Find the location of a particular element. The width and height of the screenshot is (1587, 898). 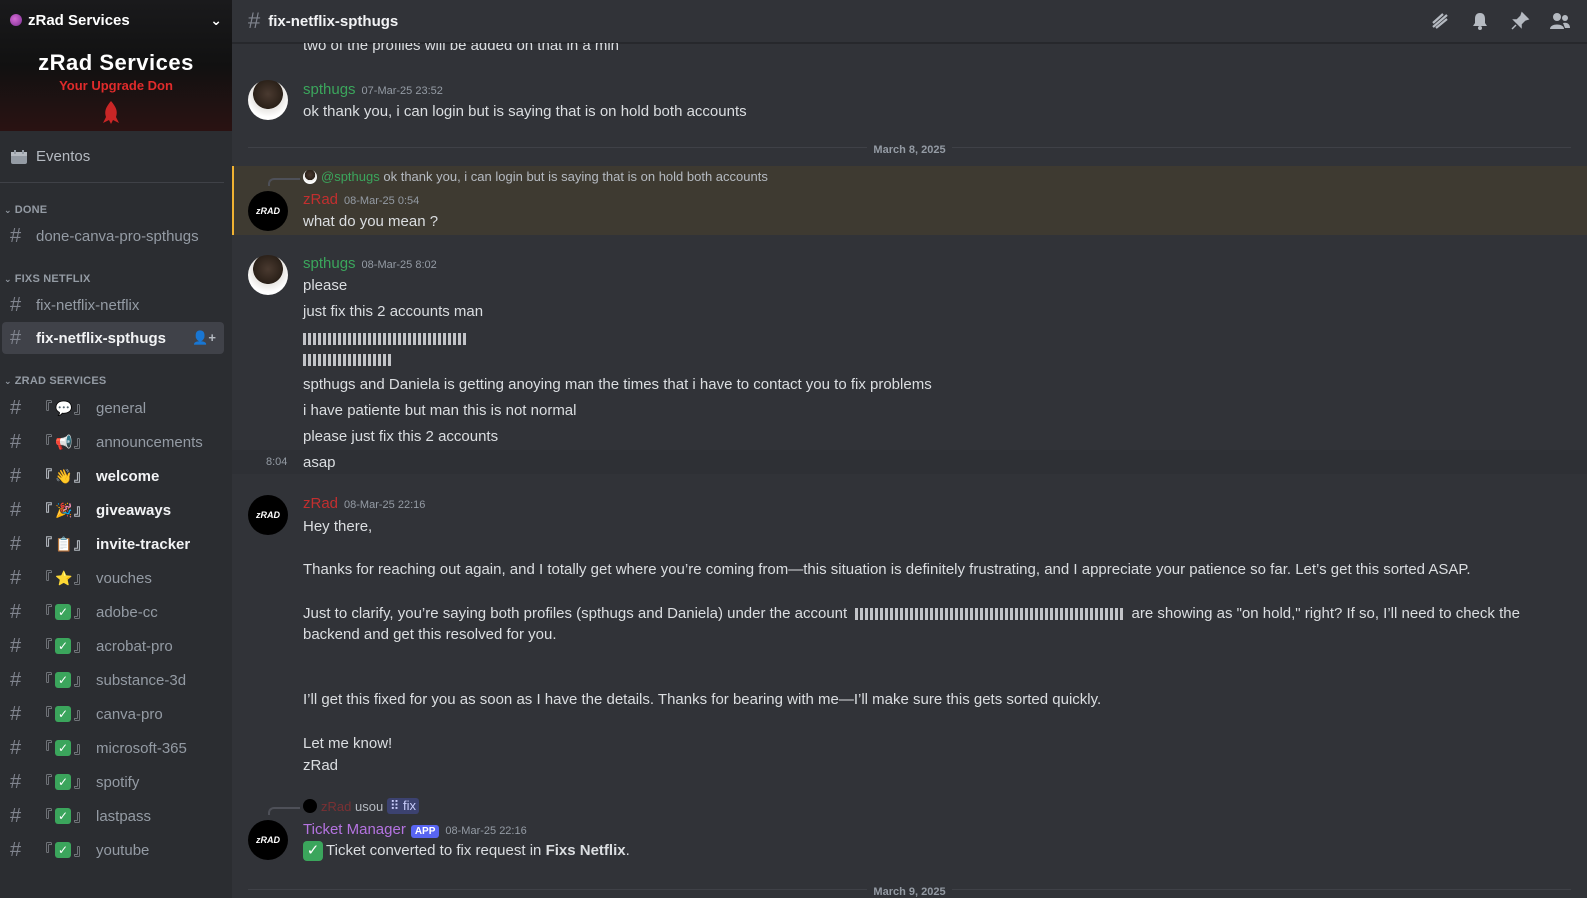

sidebar-item-acrobat-pro: # 『✓』 acrobat-pro is located at coordinates (113, 646).